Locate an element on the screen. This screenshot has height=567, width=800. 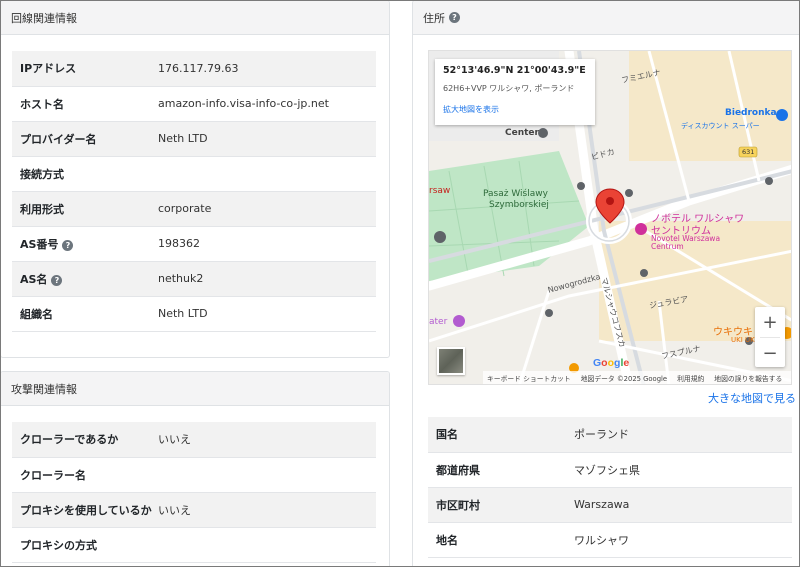
attack-info-title: 攻撃関連情報 is located at coordinates (44, 389).